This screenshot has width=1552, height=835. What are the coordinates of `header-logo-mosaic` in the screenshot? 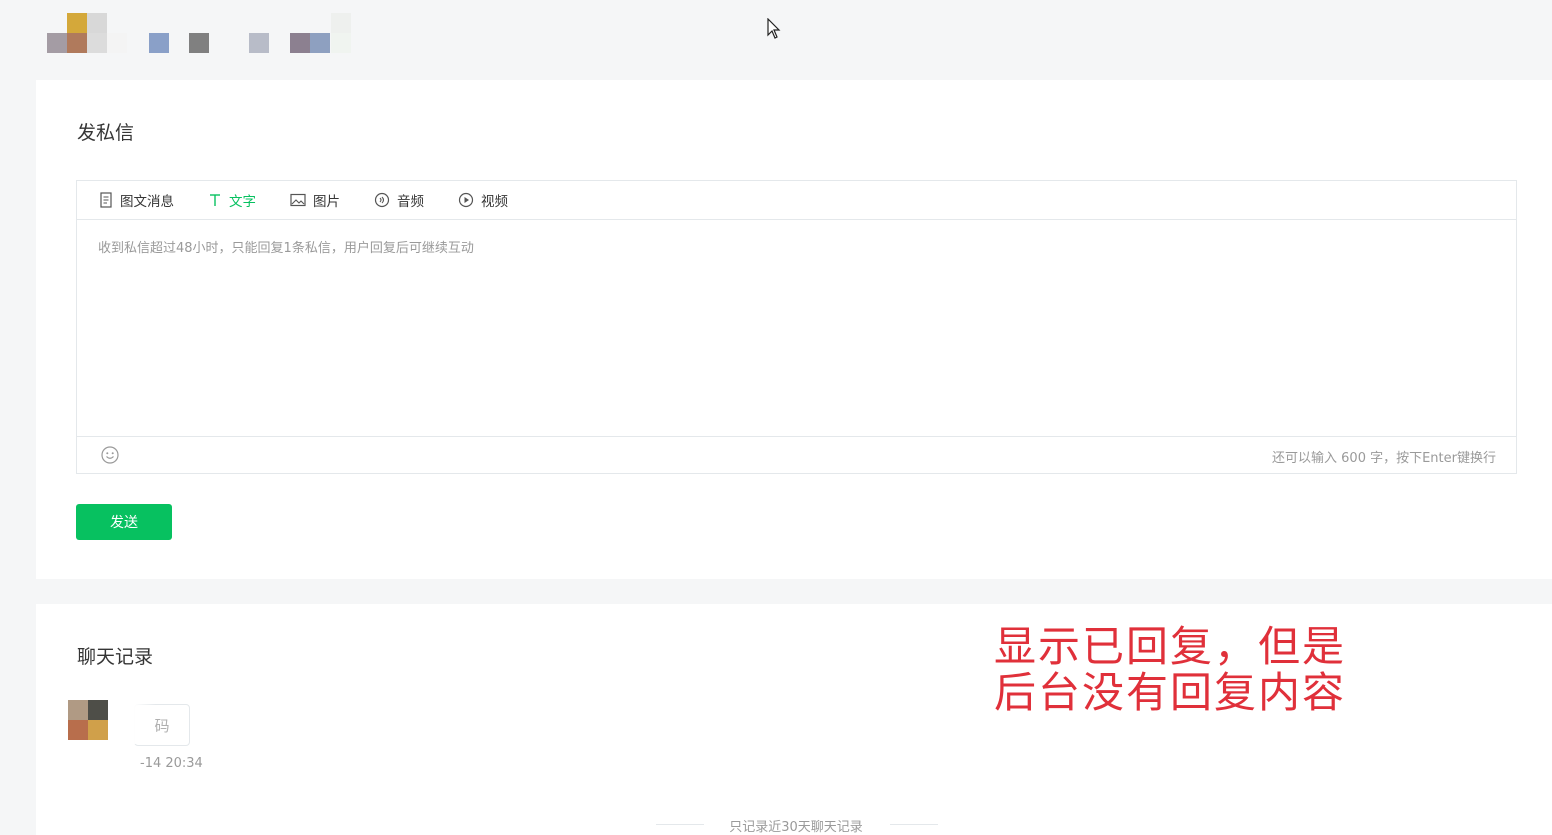 It's located at (202, 34).